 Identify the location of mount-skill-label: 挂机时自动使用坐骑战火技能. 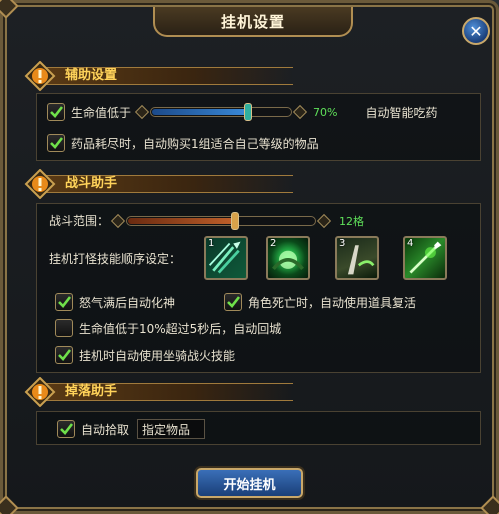
(157, 355).